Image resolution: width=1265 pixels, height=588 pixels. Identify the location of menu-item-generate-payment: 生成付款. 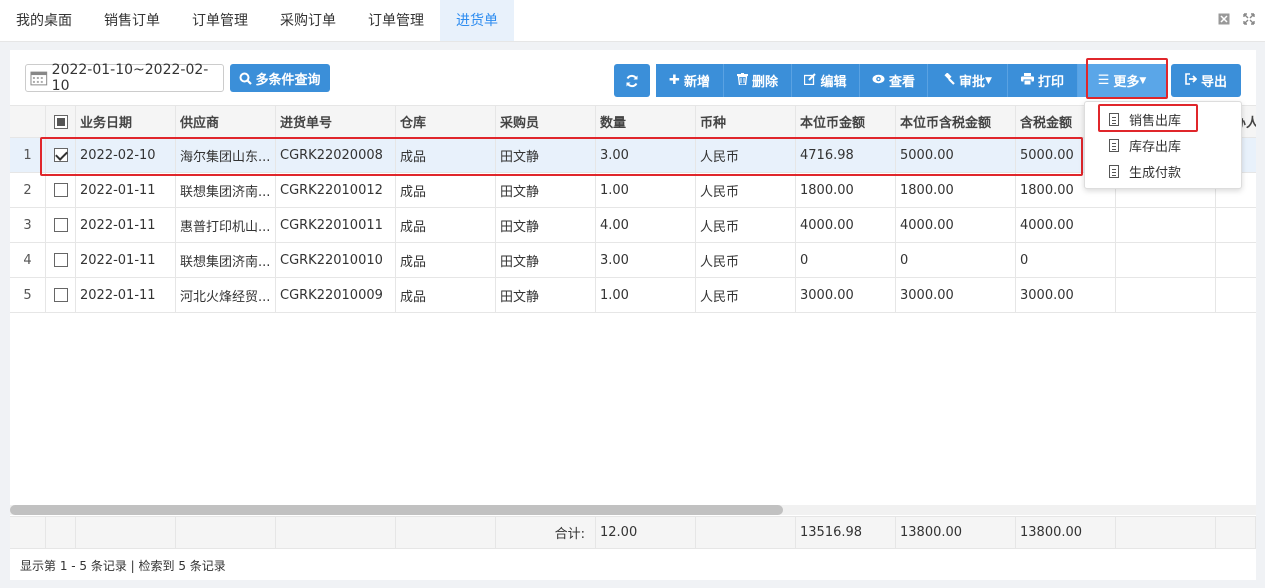
(1163, 171).